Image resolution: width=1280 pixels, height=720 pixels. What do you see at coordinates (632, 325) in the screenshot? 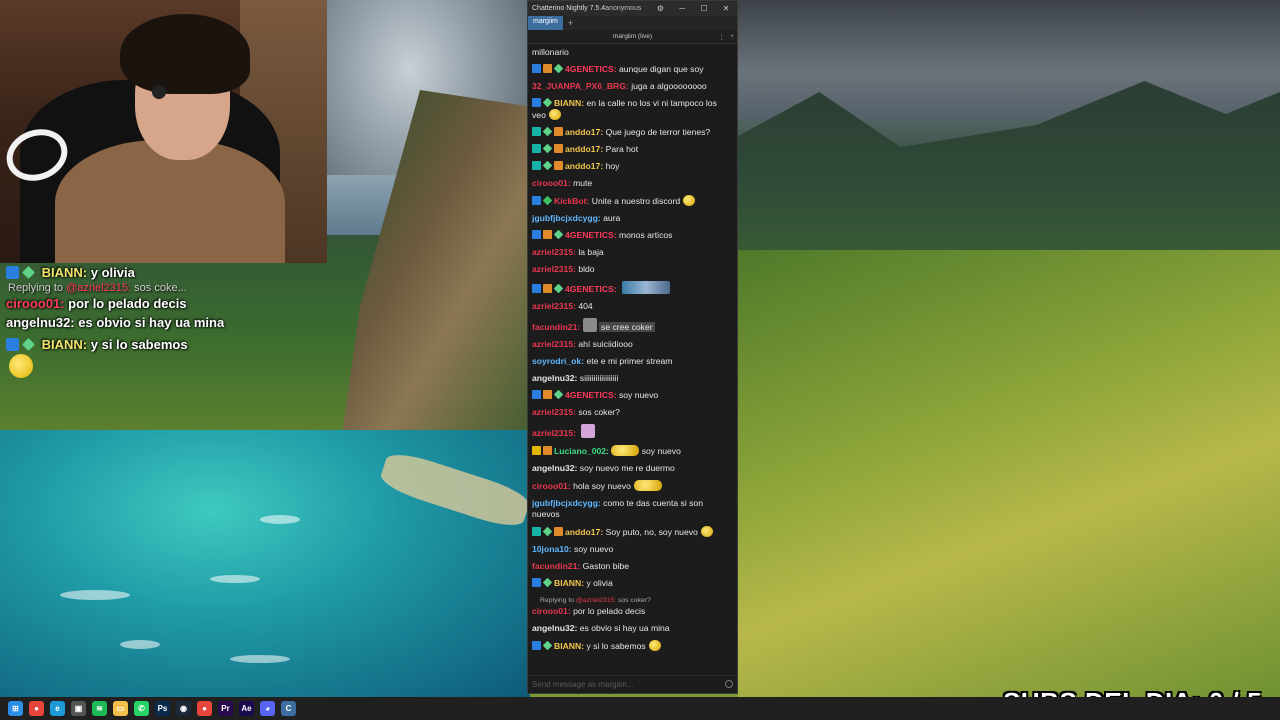
I see `chat-message: facundin21: se cree coker` at bounding box center [632, 325].